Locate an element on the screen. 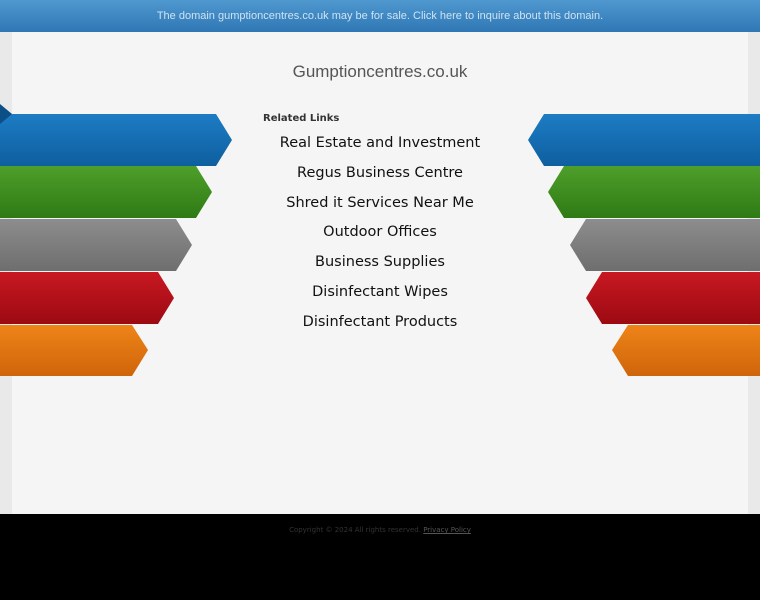 The height and width of the screenshot is (600, 760). list-item: Regus Business Centre is located at coordinates (380, 175).